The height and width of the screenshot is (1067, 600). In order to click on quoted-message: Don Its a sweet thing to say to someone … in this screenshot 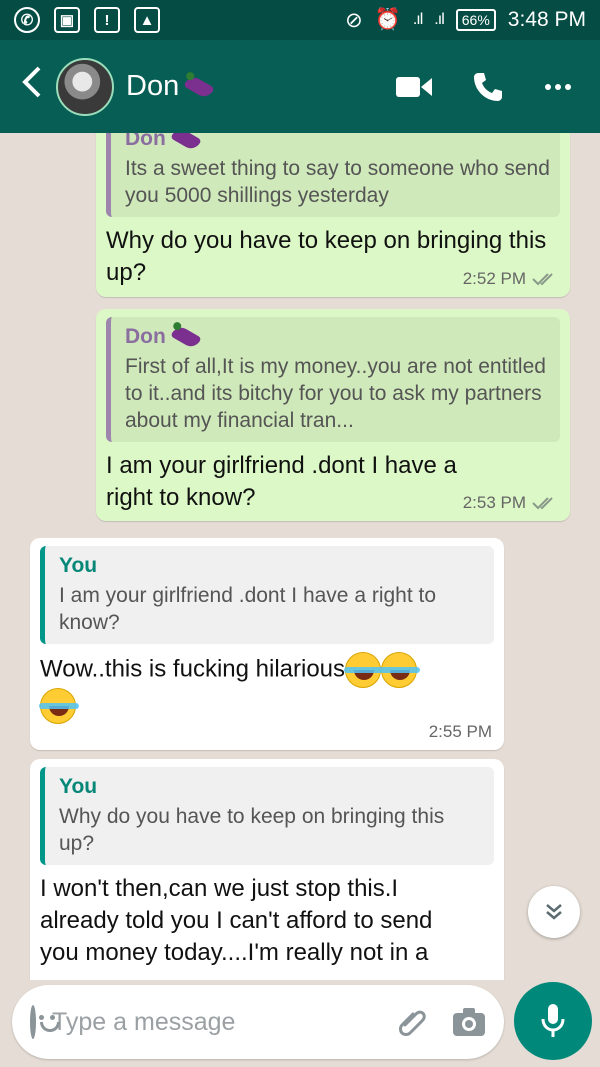, I will do `click(333, 175)`.